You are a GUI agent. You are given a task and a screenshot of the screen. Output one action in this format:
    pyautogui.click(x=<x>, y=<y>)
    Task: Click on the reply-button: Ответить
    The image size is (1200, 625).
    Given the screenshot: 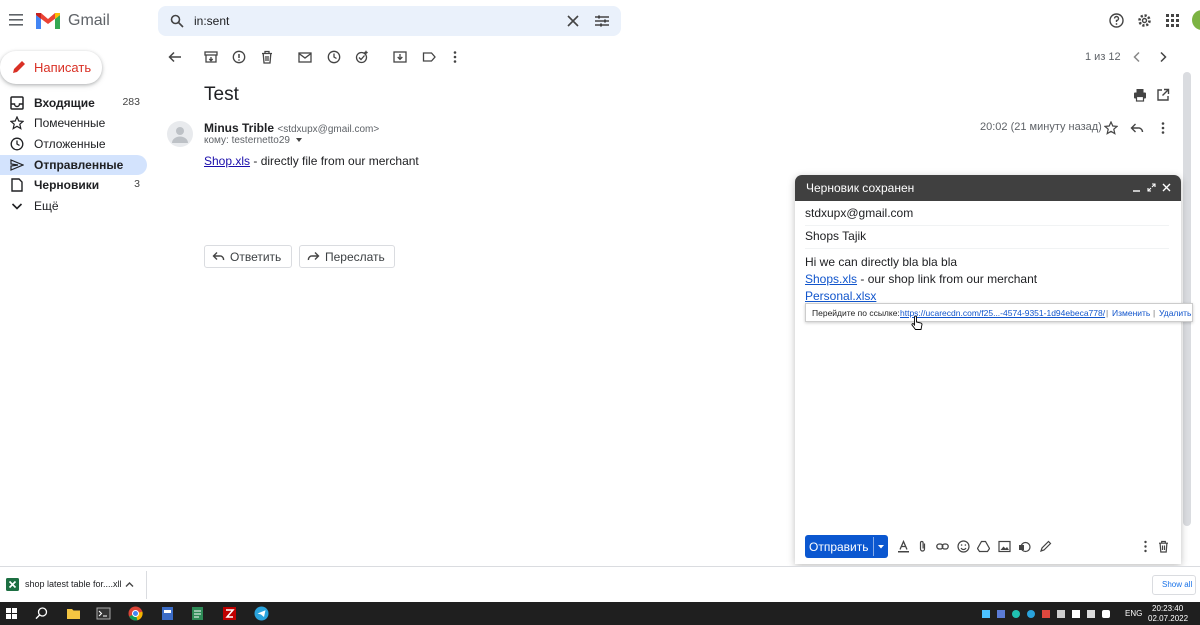 What is the action you would take?
    pyautogui.click(x=248, y=256)
    